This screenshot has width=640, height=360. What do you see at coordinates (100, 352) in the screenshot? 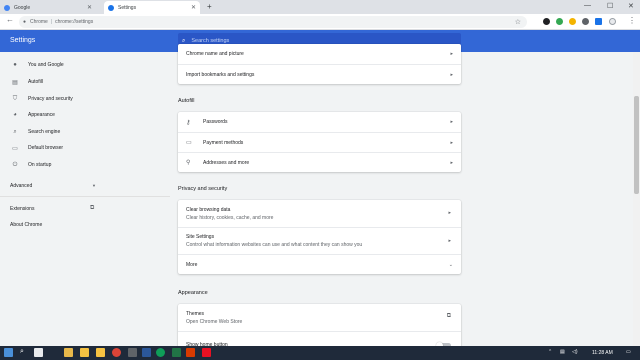
I see `folder-icon` at bounding box center [100, 352].